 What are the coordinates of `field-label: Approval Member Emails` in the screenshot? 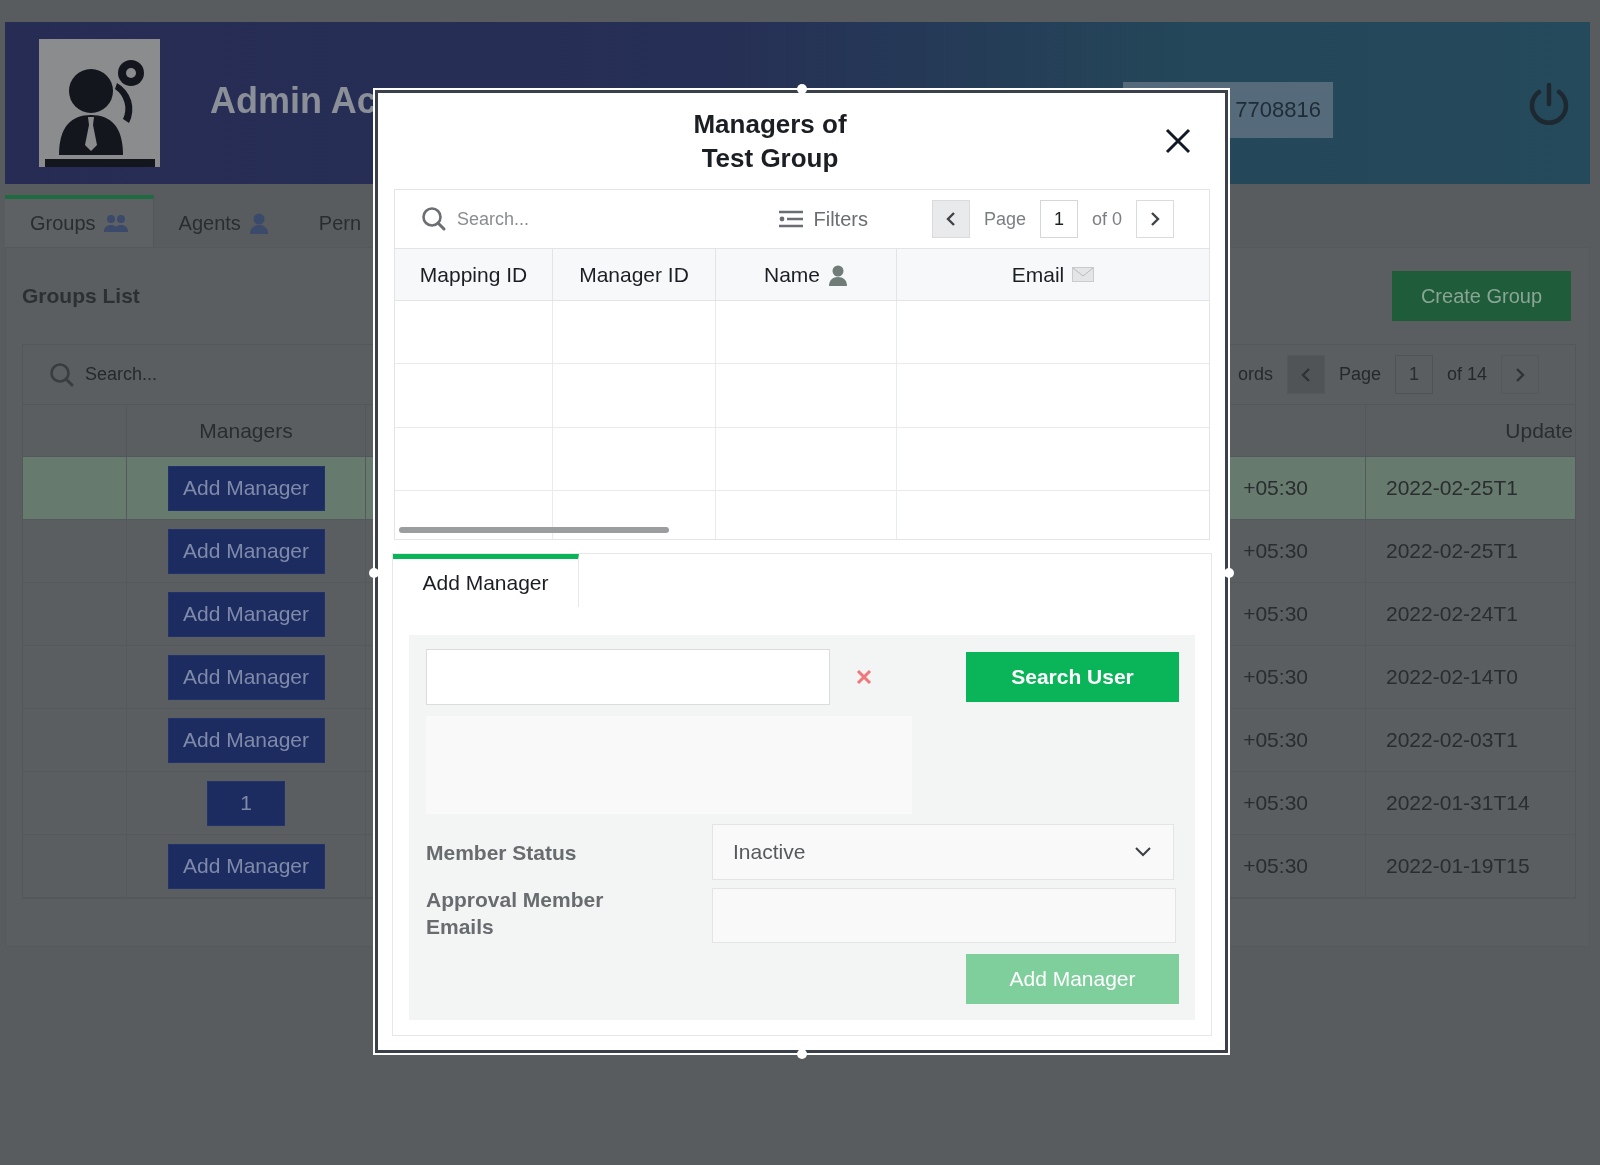 It's located at (515, 913).